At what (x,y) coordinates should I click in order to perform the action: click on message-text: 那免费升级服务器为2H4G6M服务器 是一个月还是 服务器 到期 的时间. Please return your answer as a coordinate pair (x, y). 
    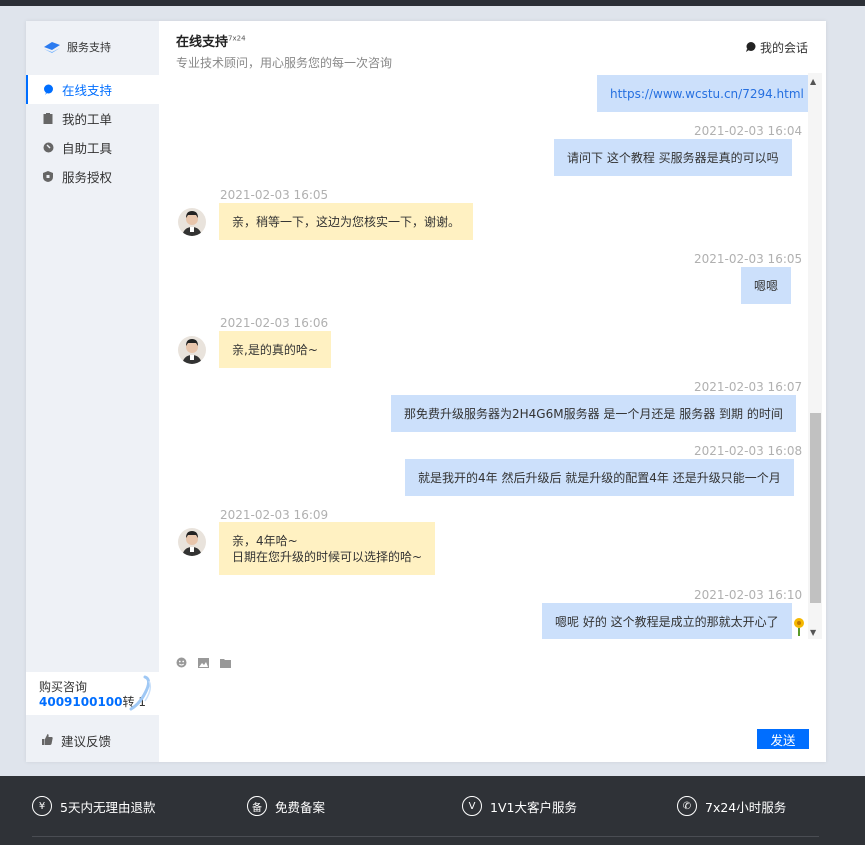
    Looking at the image, I should click on (593, 413).